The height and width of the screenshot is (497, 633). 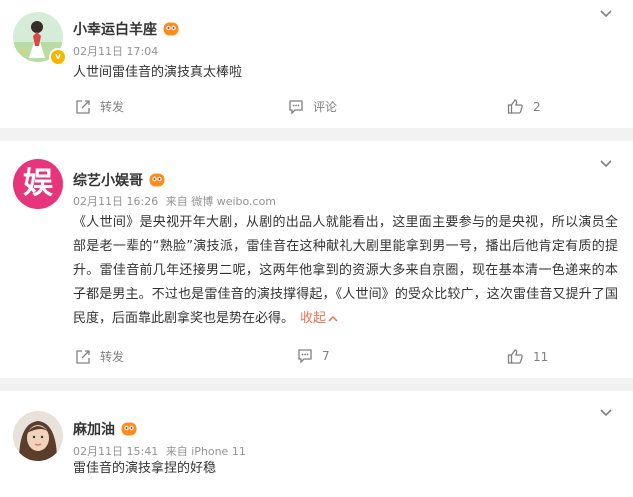 I want to click on chevron-up-icon, so click(x=333, y=318).